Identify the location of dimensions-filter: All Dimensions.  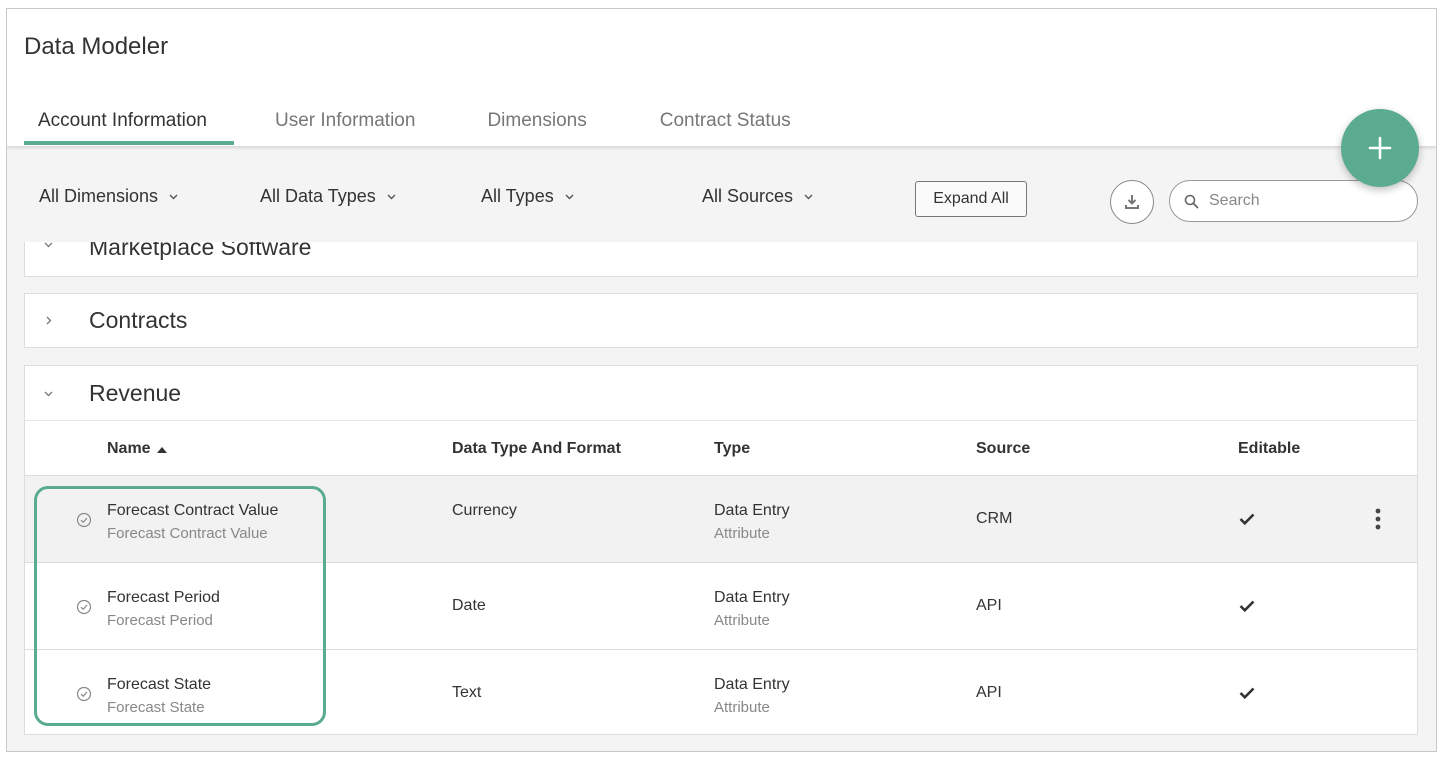
(109, 196).